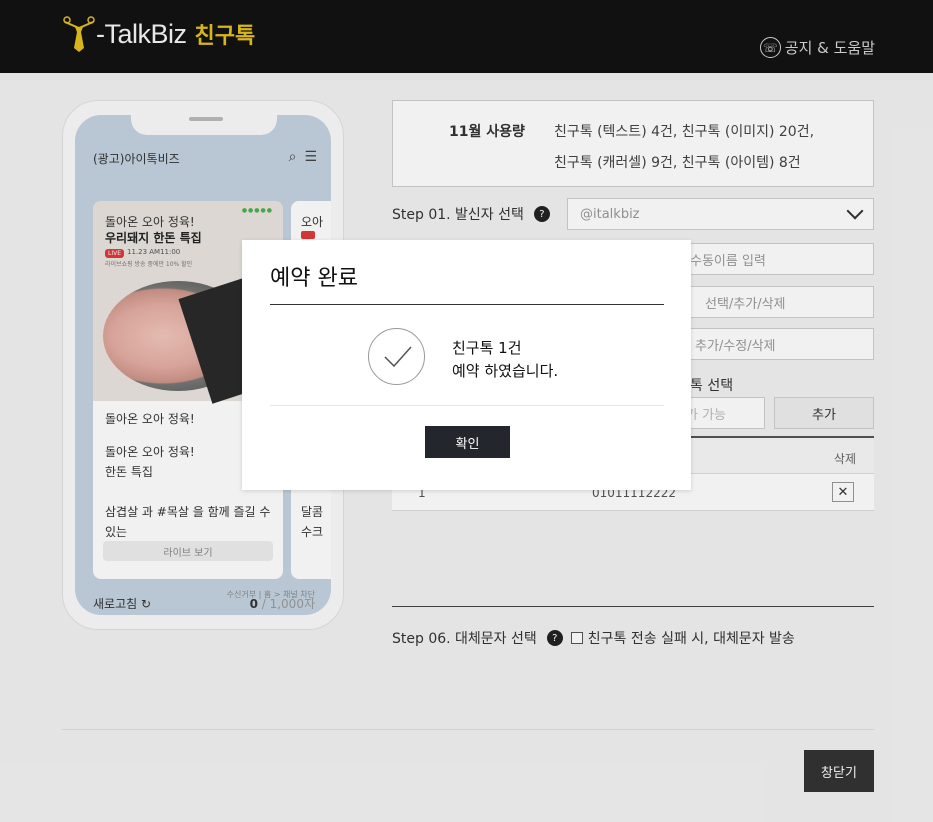 This screenshot has width=933, height=822. Describe the element at coordinates (770, 47) in the screenshot. I see `phone-icon: ☏` at that location.